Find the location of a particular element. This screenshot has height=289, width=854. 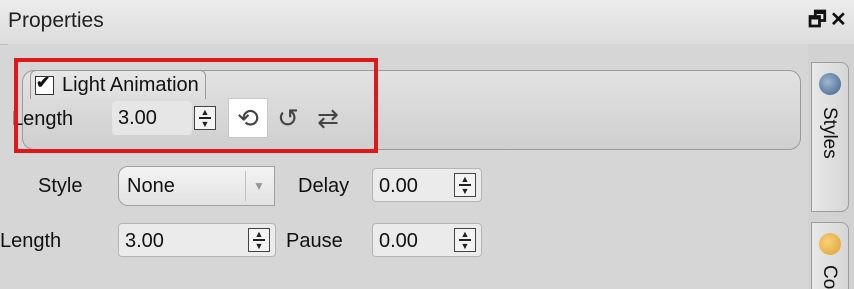

pause-value: 0.00 is located at coordinates (398, 241).